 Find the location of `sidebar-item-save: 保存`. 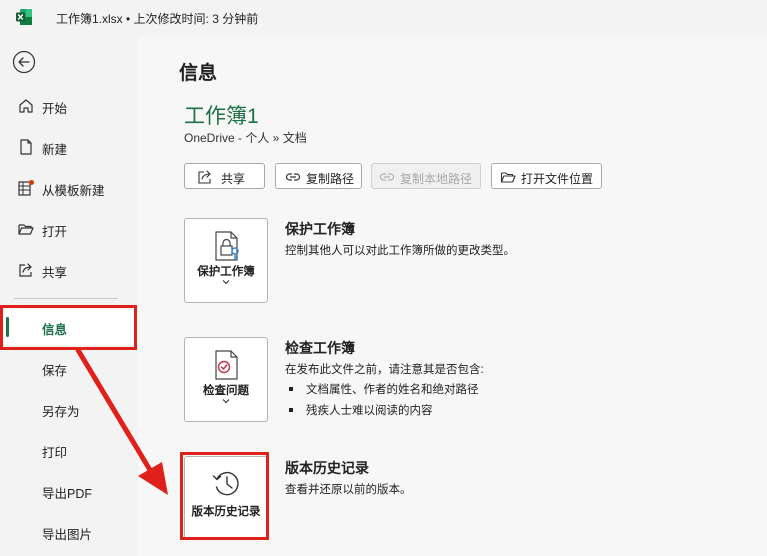

sidebar-item-save: 保存 is located at coordinates (69, 368).